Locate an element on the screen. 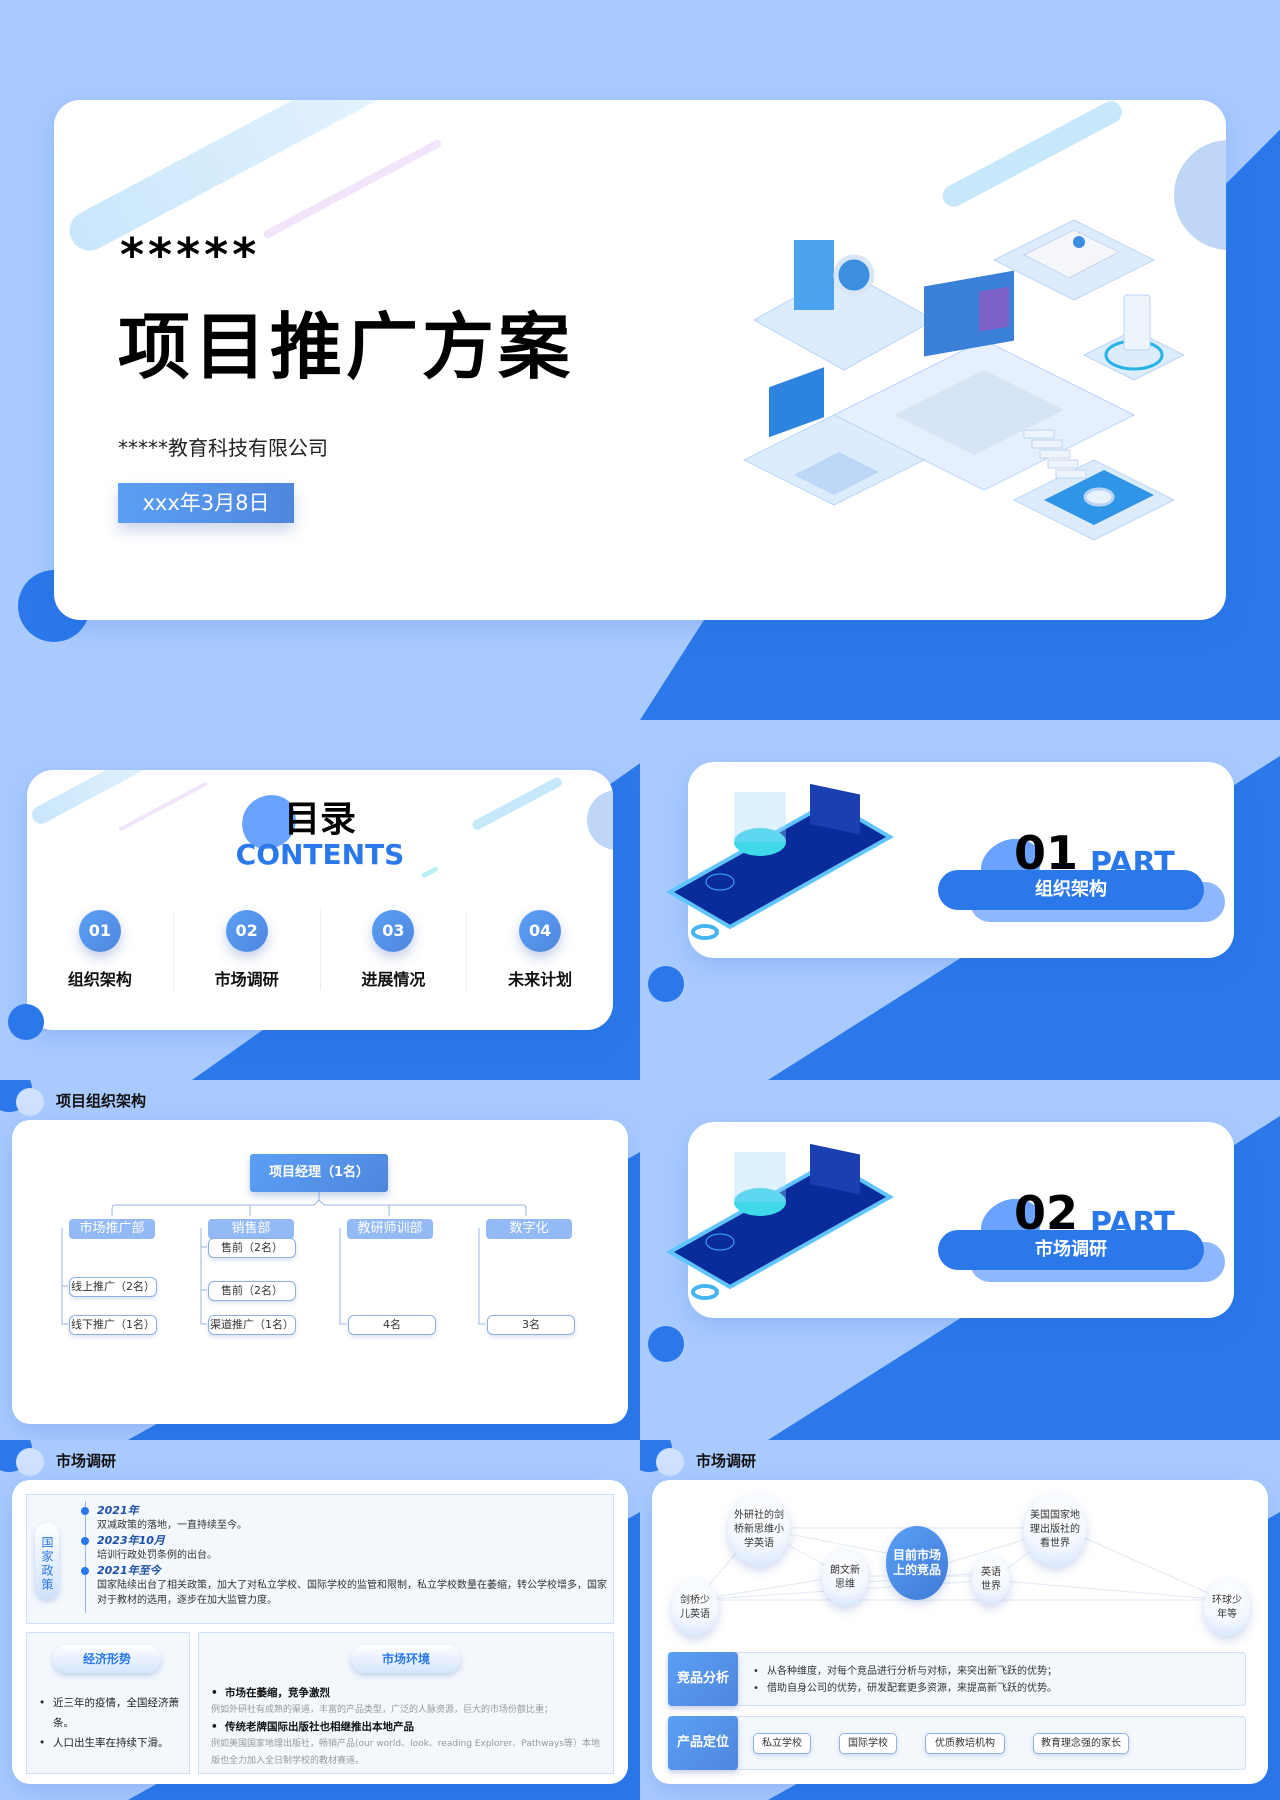  toc-item: 01 组织架构 is located at coordinates (100, 950).